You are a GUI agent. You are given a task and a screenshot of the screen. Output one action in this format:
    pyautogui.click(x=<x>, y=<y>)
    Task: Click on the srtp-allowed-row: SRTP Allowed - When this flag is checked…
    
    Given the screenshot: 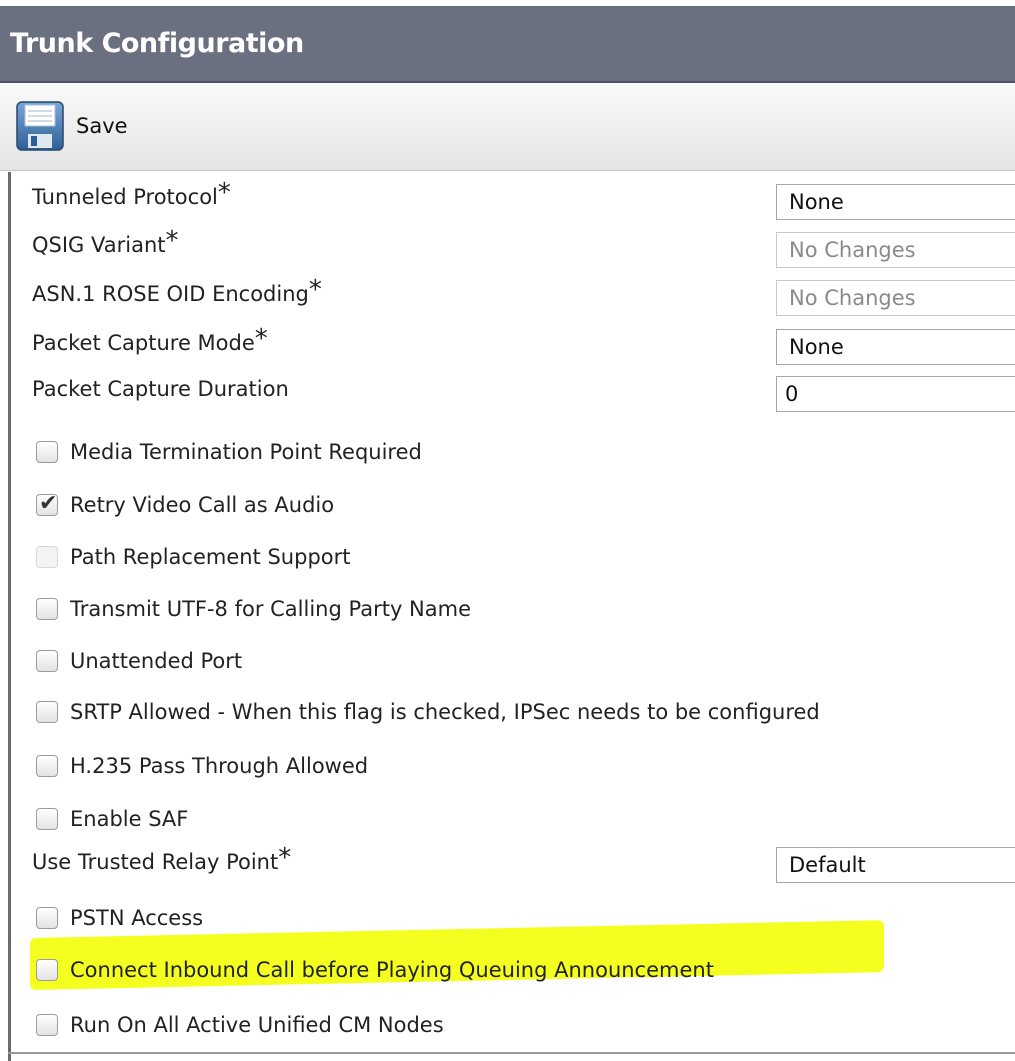 What is the action you would take?
    pyautogui.click(x=428, y=712)
    